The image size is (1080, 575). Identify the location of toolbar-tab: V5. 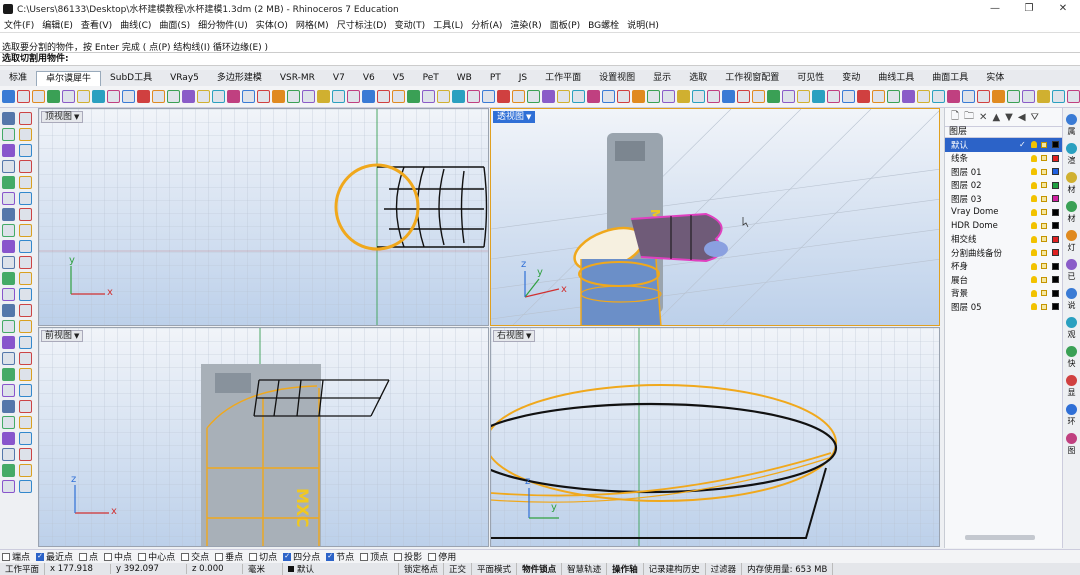
(399, 78).